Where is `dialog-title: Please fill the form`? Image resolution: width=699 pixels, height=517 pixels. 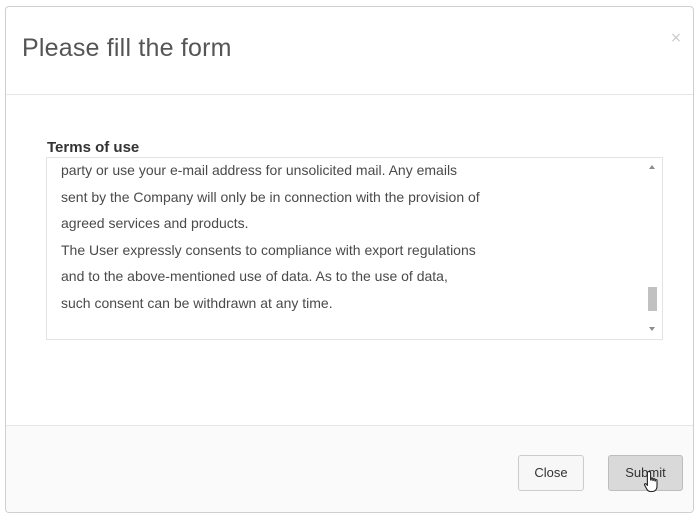
dialog-title: Please fill the form is located at coordinates (127, 48).